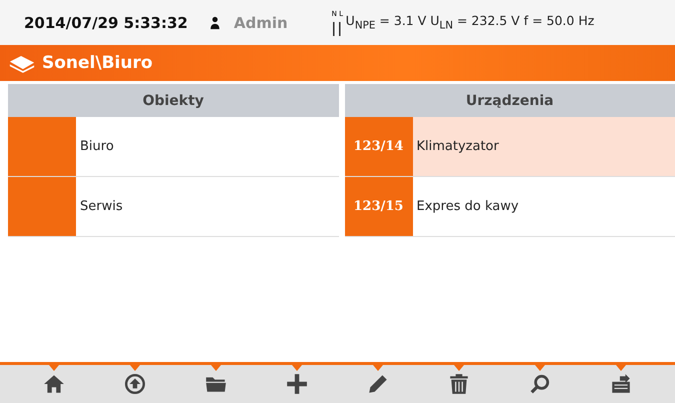 The width and height of the screenshot is (675, 403). I want to click on column-header: Urządzenia, so click(509, 100).